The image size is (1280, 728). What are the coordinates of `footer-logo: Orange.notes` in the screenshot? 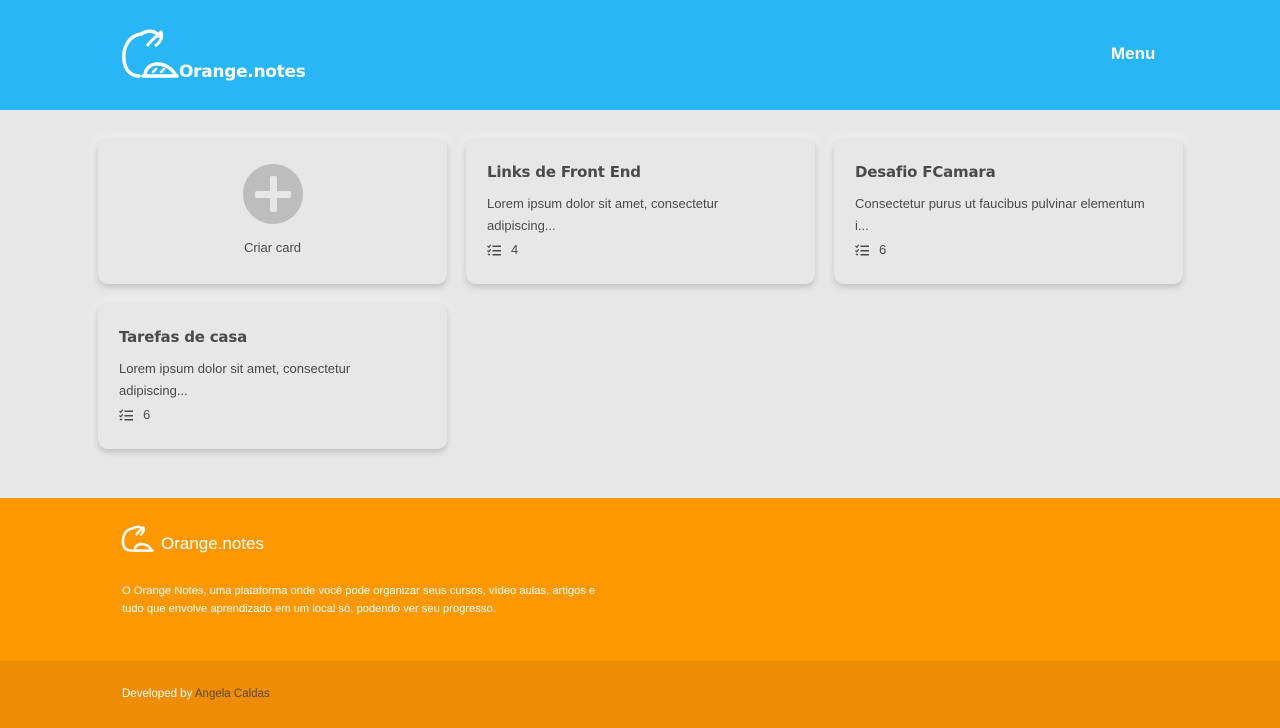 It's located at (192, 539).